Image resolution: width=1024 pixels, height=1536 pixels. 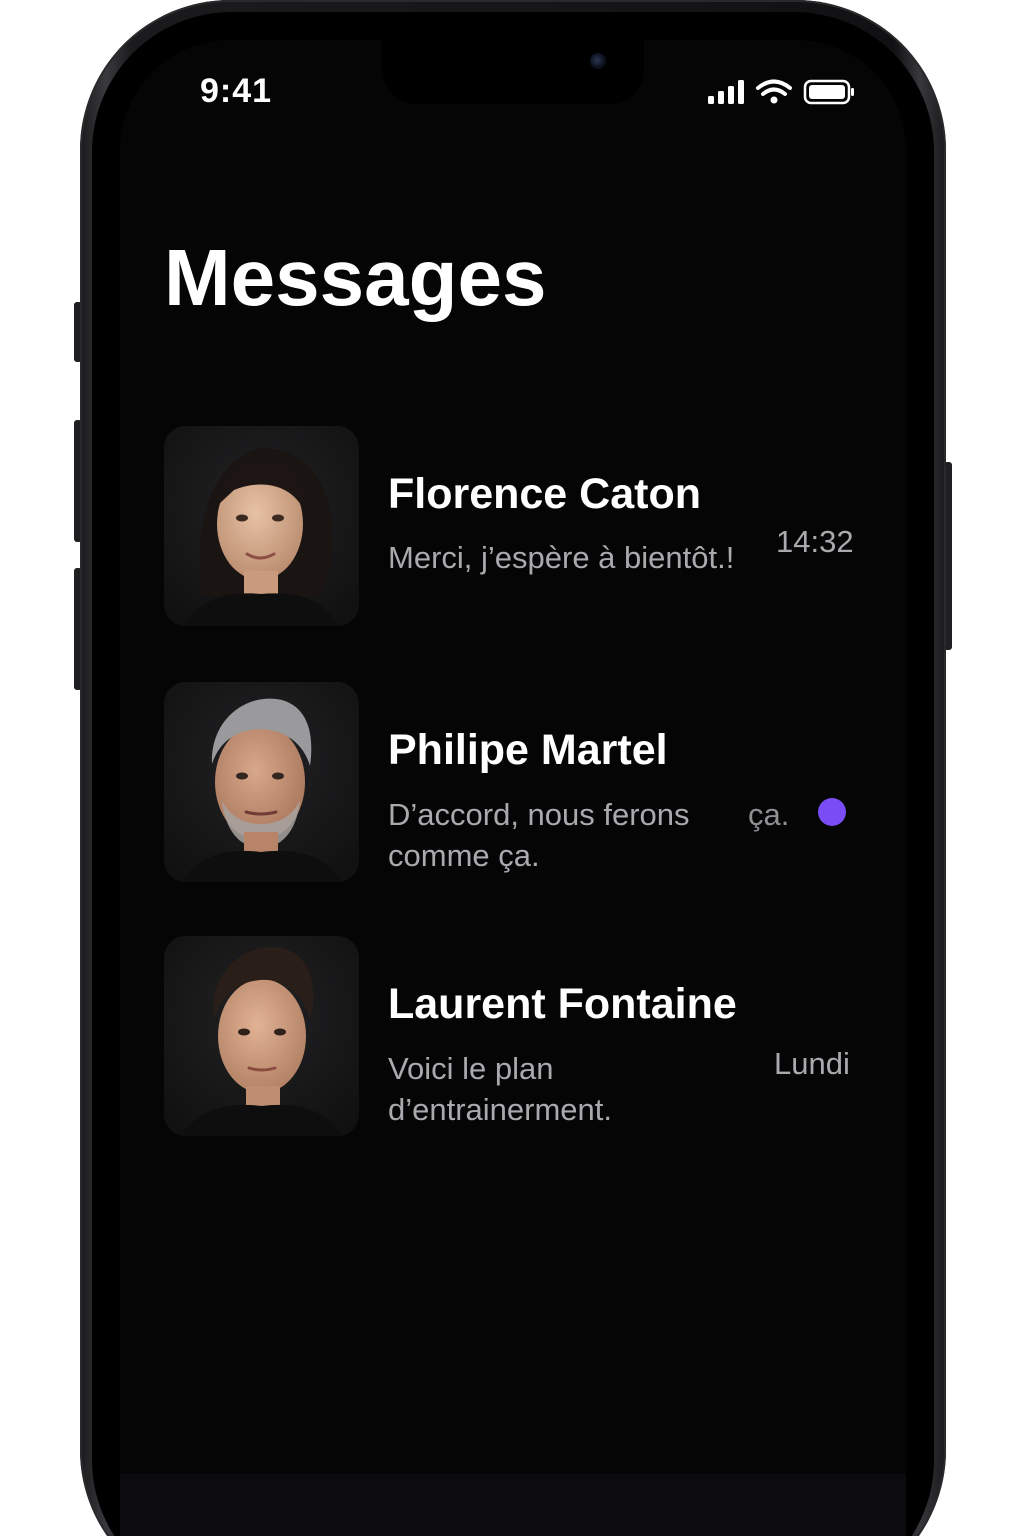 I want to click on message-preview-line2: comme ça., so click(x=464, y=855).